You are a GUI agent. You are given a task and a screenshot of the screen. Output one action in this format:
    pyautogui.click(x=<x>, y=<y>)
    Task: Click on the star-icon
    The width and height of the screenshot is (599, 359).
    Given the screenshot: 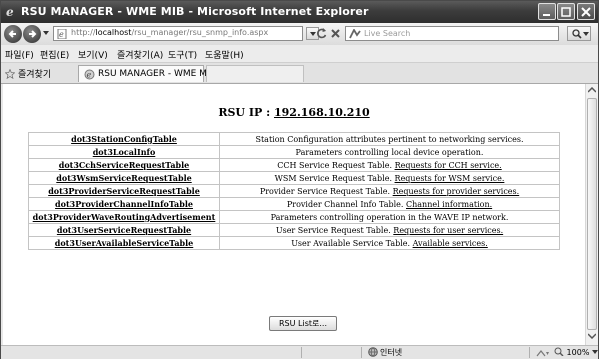 What is the action you would take?
    pyautogui.click(x=10, y=74)
    